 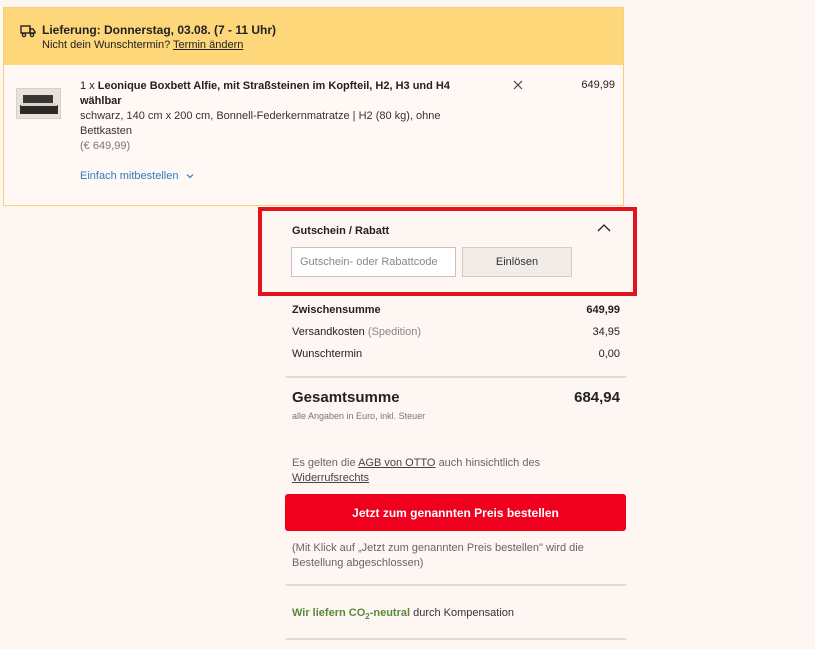 What do you see at coordinates (456, 354) in the screenshot?
I see `preferred-date-row: Wunschtermin 0,00` at bounding box center [456, 354].